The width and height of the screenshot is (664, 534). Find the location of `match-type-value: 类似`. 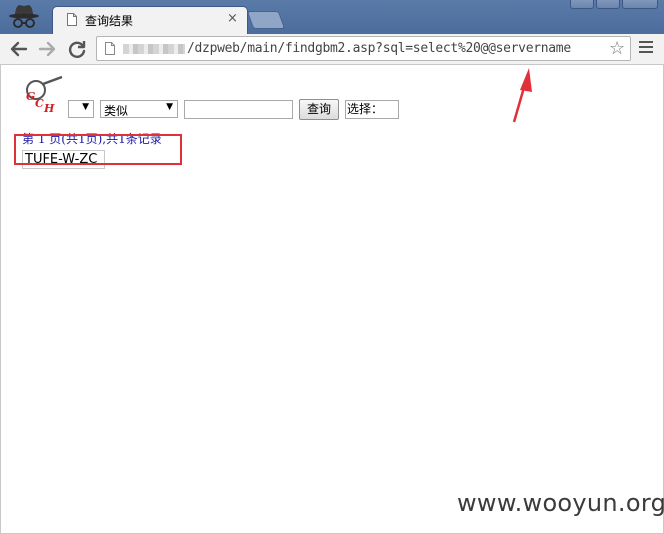

match-type-value: 类似 is located at coordinates (116, 111).